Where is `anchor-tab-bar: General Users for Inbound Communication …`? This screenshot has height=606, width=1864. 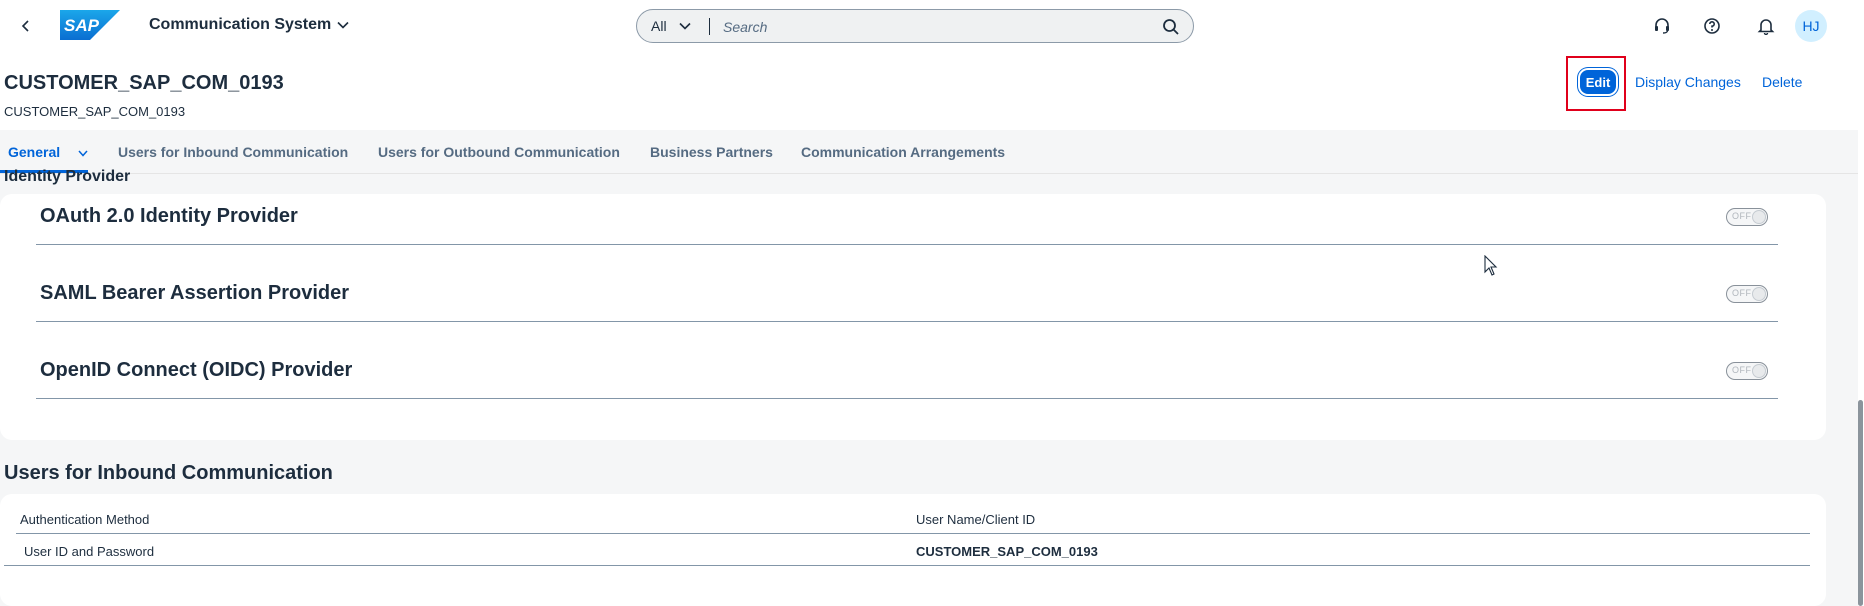
anchor-tab-bar: General Users for Inbound Communication … is located at coordinates (929, 152).